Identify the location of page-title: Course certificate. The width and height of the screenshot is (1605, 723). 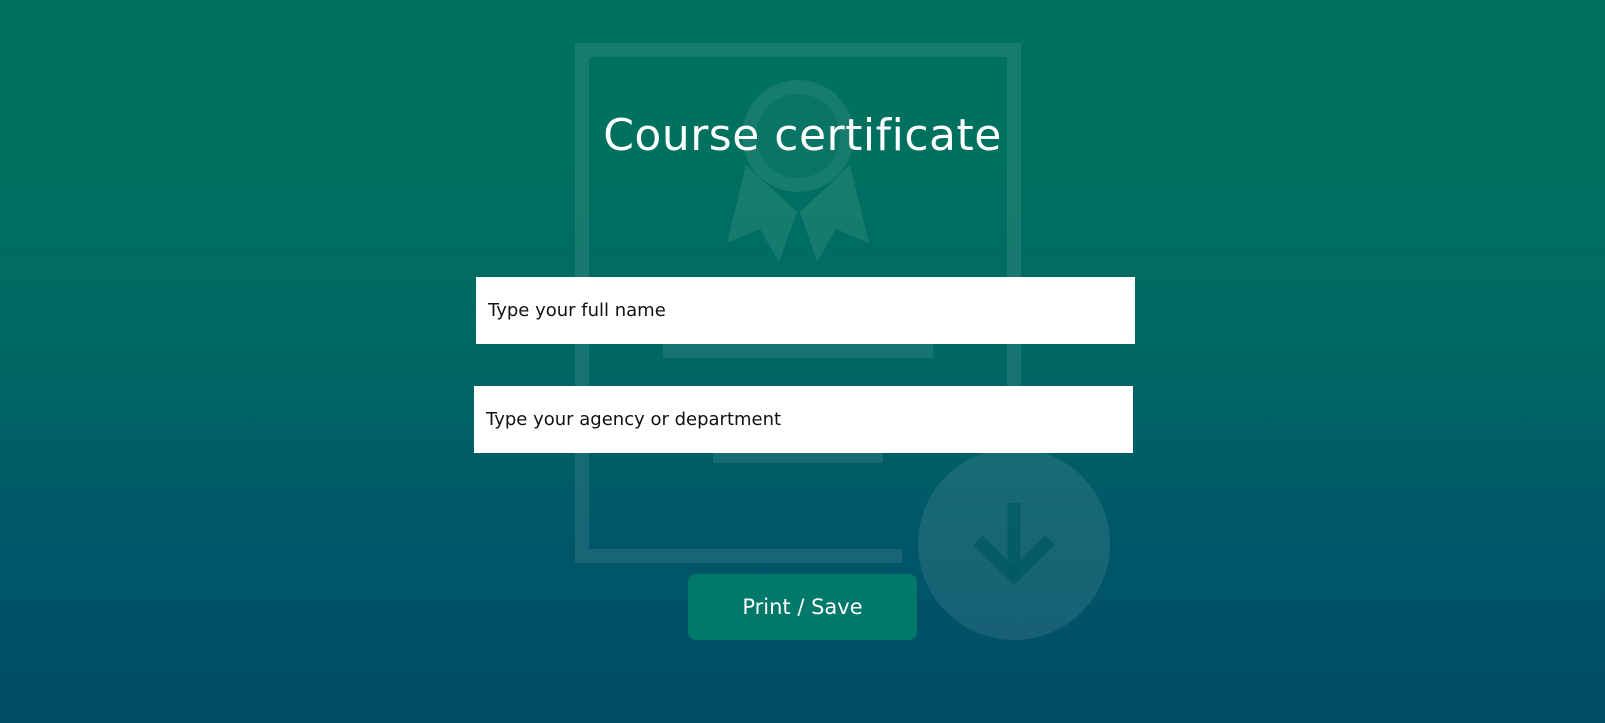
(802, 135).